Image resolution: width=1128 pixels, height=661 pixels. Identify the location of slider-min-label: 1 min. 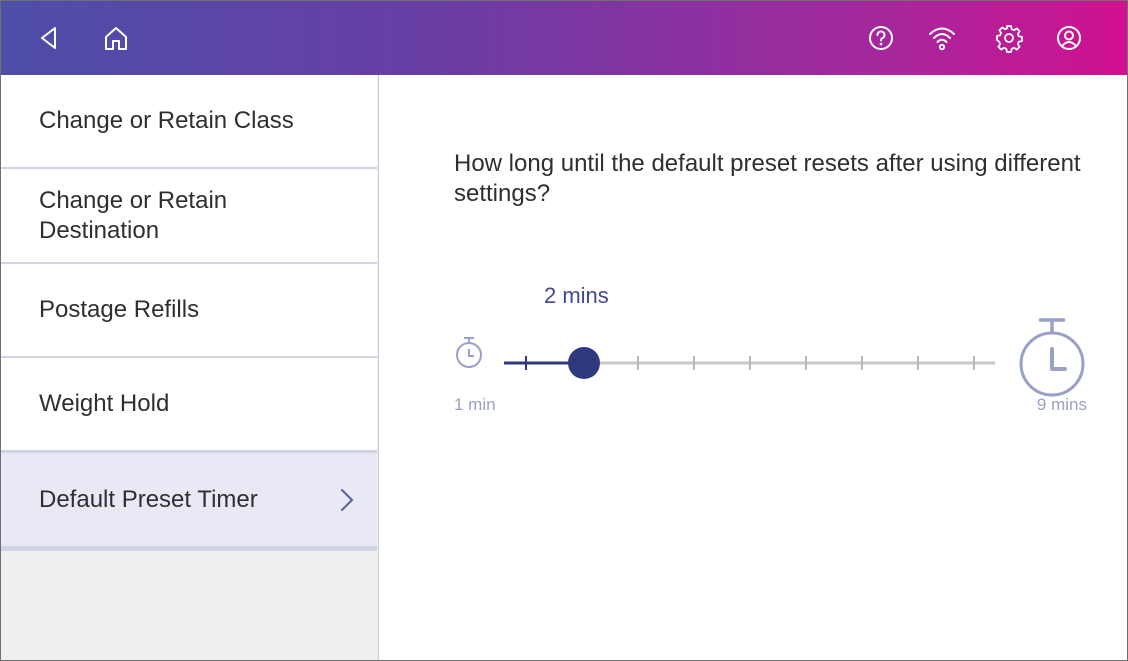
(475, 404).